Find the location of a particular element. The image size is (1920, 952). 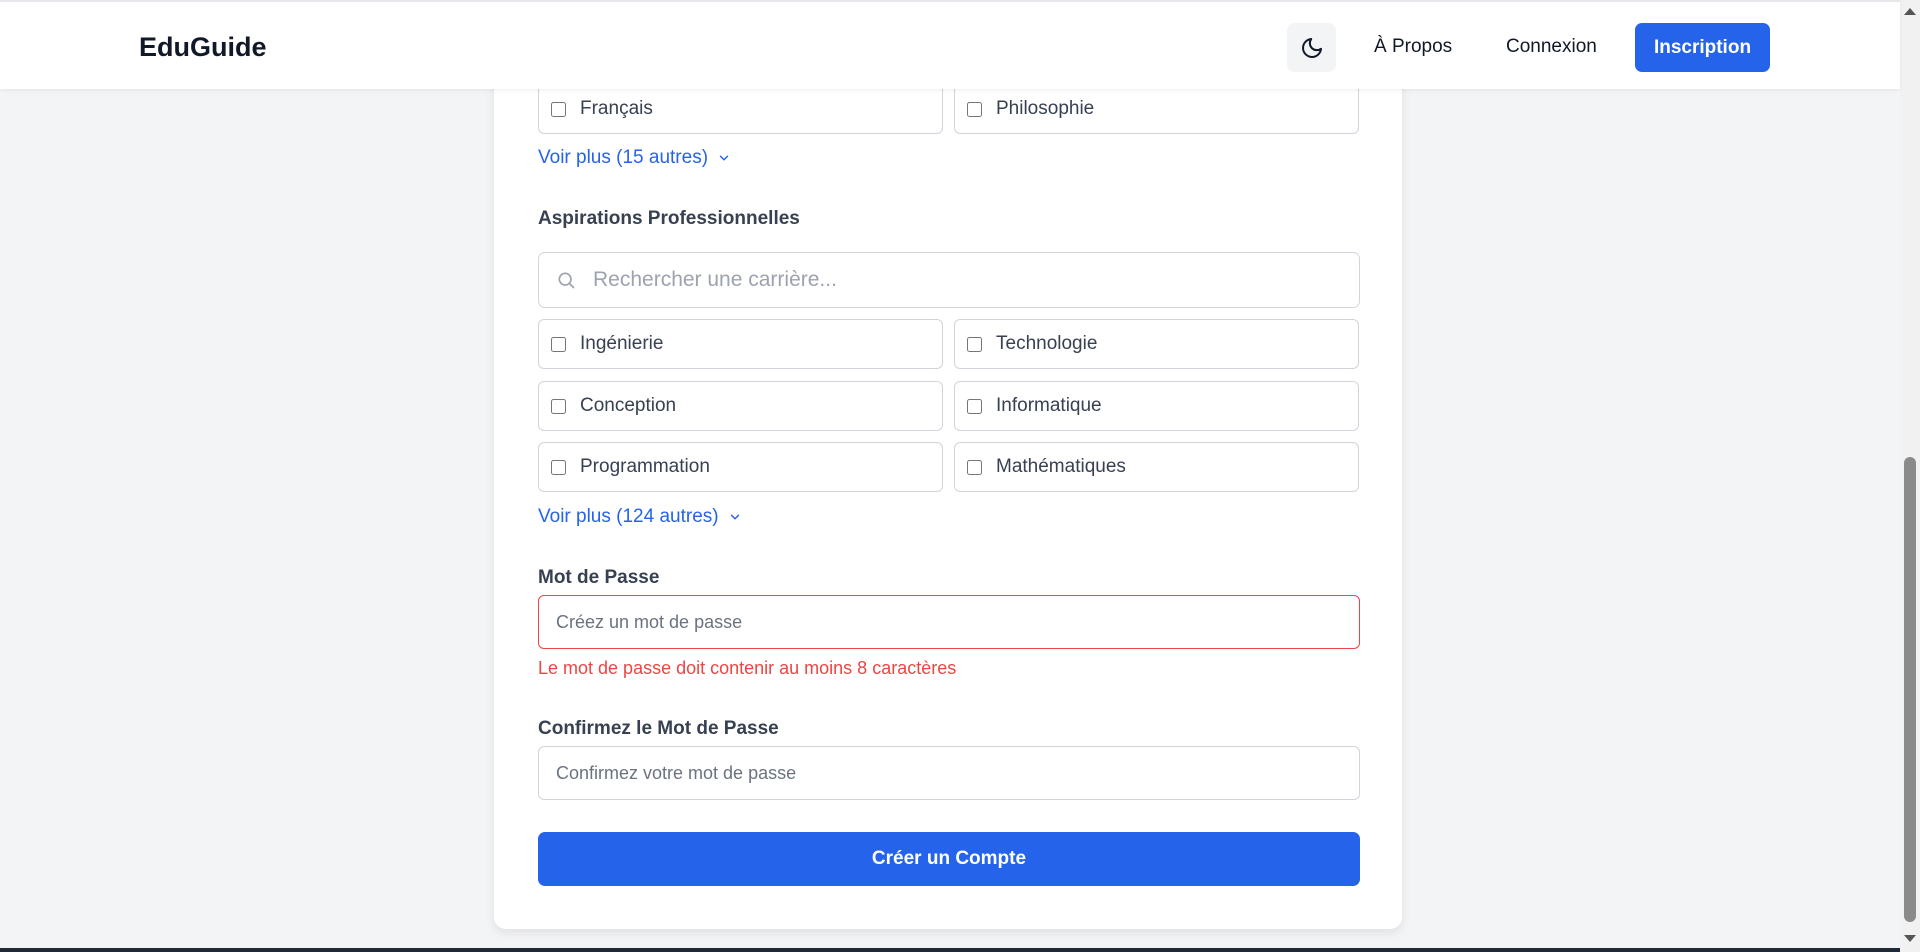

subjects-see-more-link: Voir plus (15 autres) is located at coordinates (634, 158).